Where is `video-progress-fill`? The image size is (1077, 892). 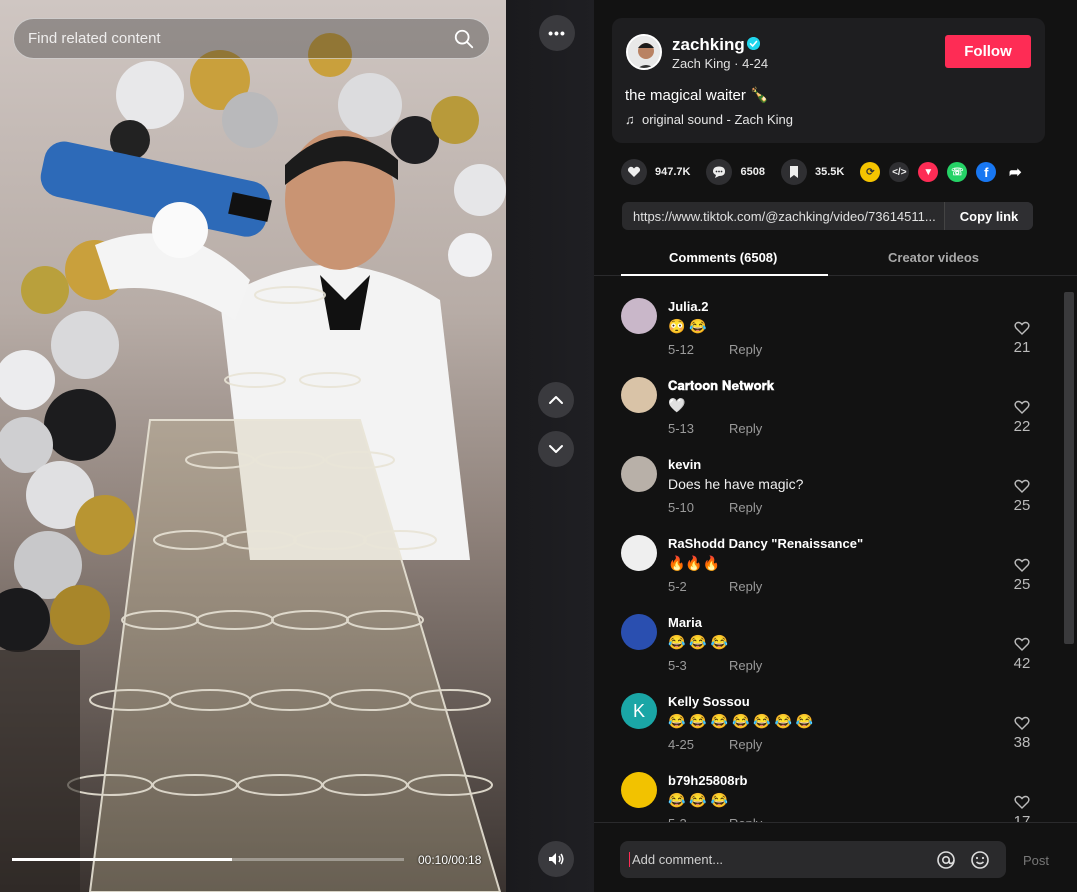 video-progress-fill is located at coordinates (122, 859).